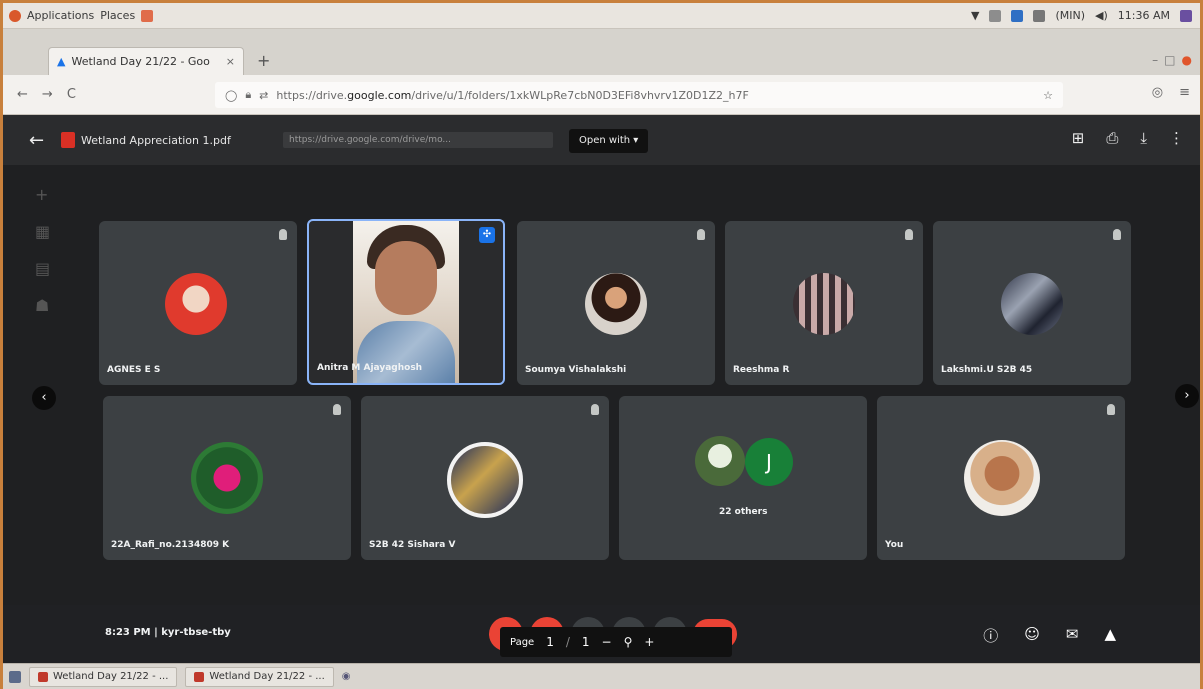 The height and width of the screenshot is (689, 1203). I want to click on pdf-back-button: ←, so click(32, 140).